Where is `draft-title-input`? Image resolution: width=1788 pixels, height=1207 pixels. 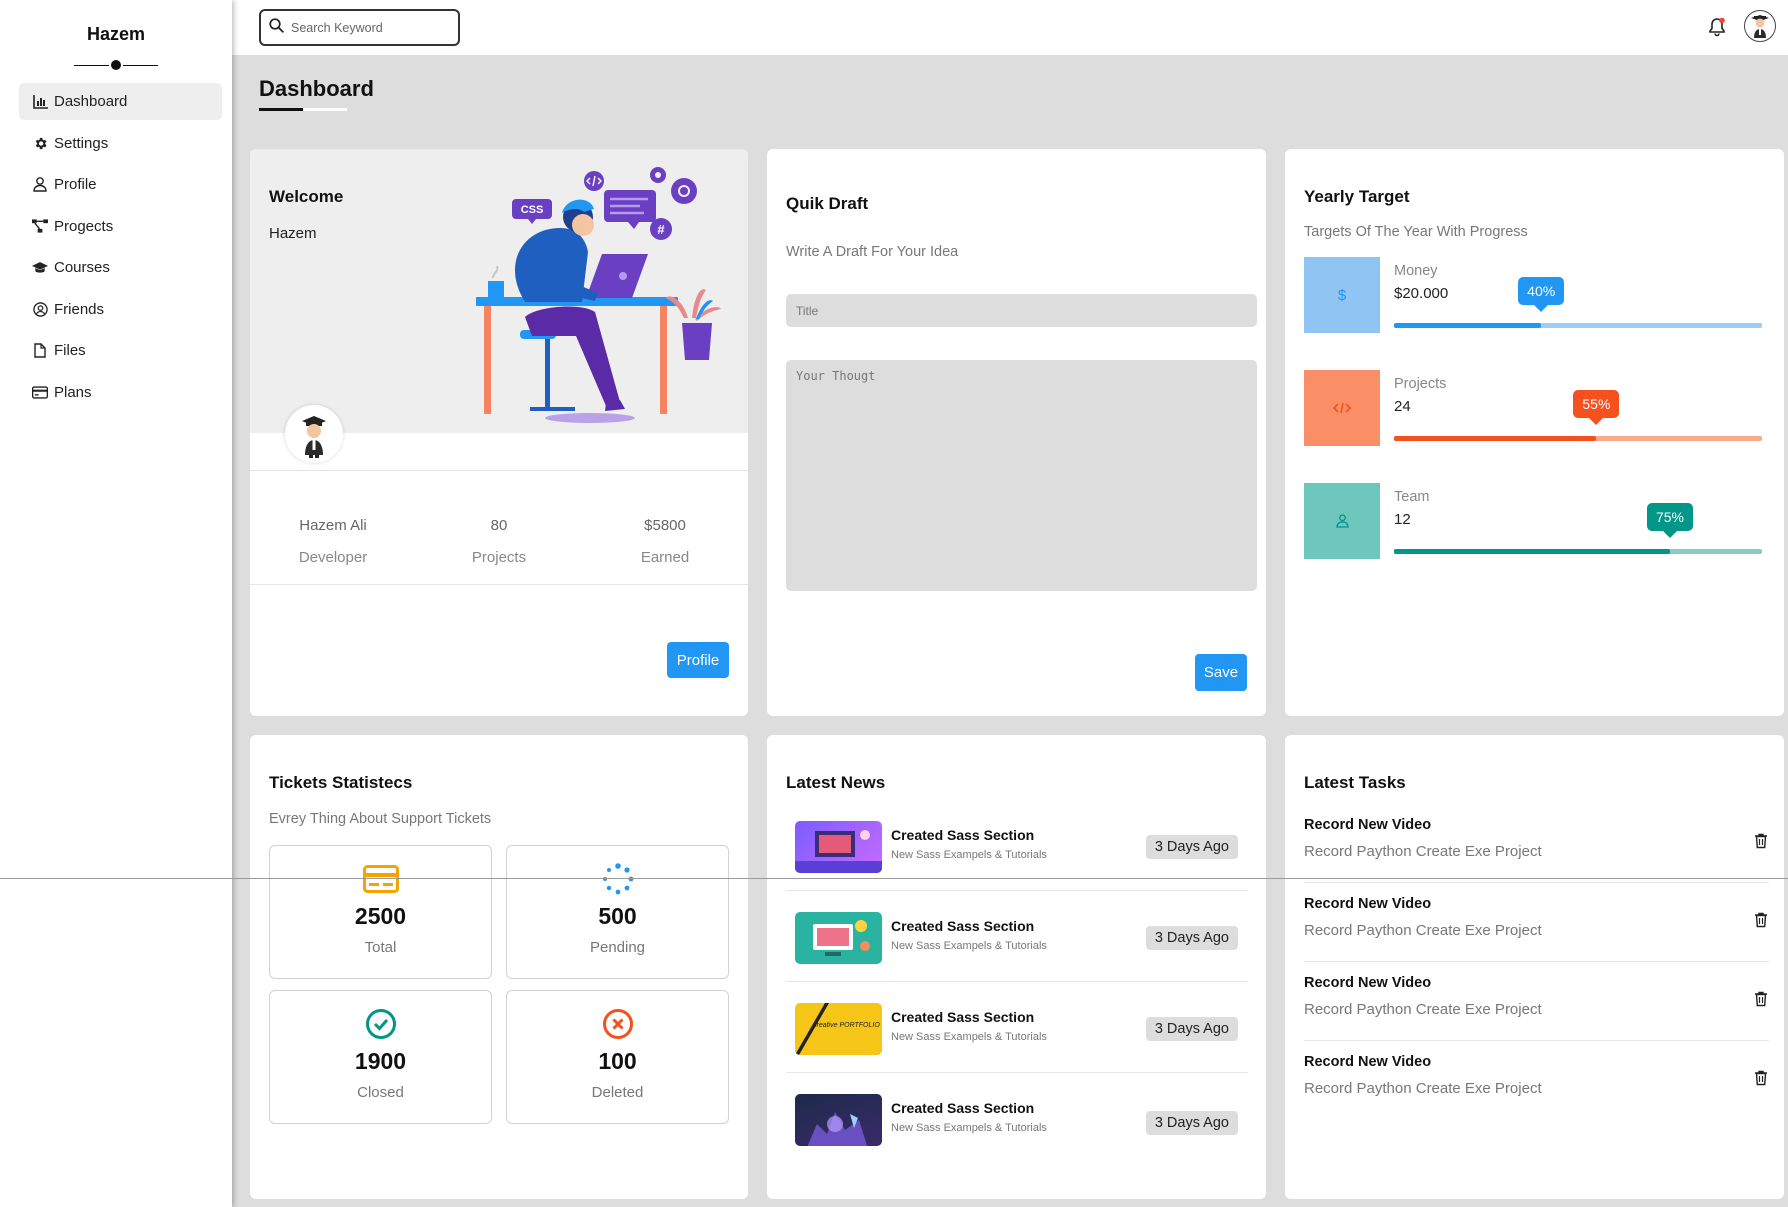 draft-title-input is located at coordinates (1021, 310).